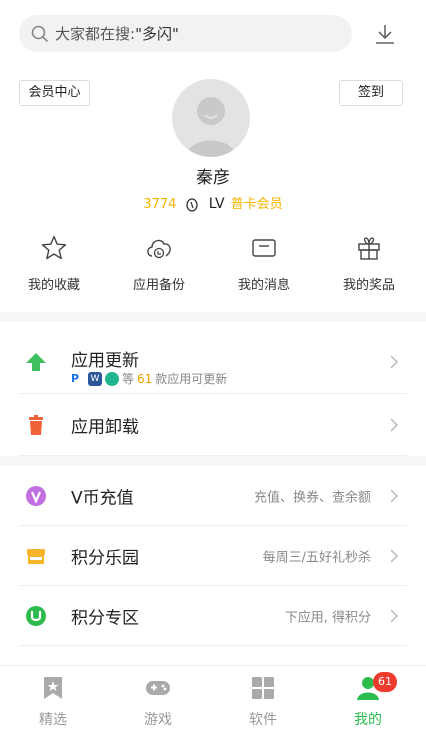 This screenshot has height=749, width=426. I want to click on level-row: 3774 LV 普卡会员, so click(213, 202).